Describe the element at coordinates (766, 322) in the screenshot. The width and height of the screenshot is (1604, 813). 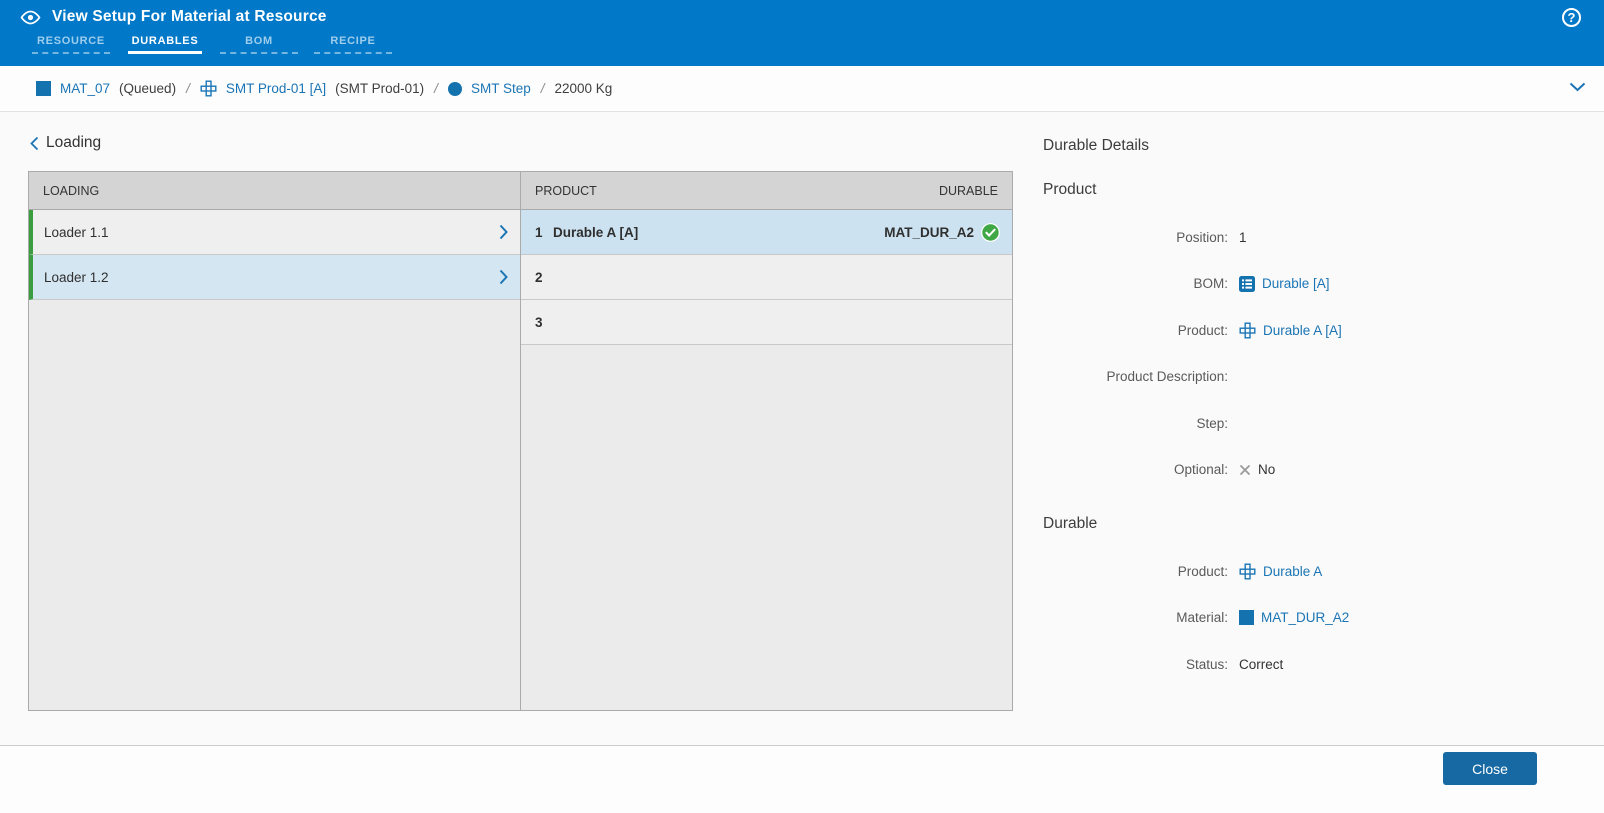
I see `product-row-3: 3` at that location.